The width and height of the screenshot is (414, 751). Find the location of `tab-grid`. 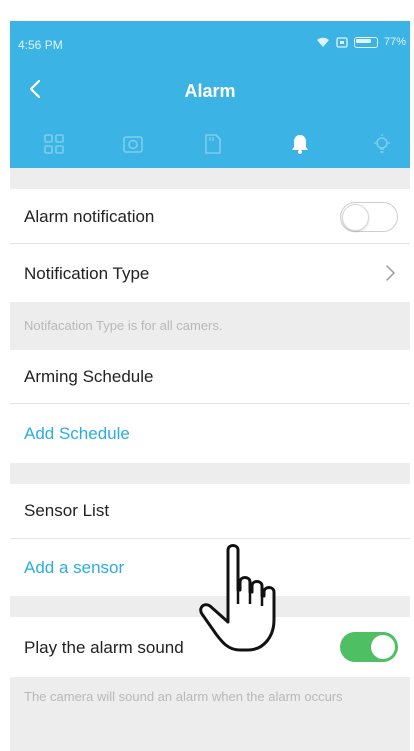

tab-grid is located at coordinates (54, 144).